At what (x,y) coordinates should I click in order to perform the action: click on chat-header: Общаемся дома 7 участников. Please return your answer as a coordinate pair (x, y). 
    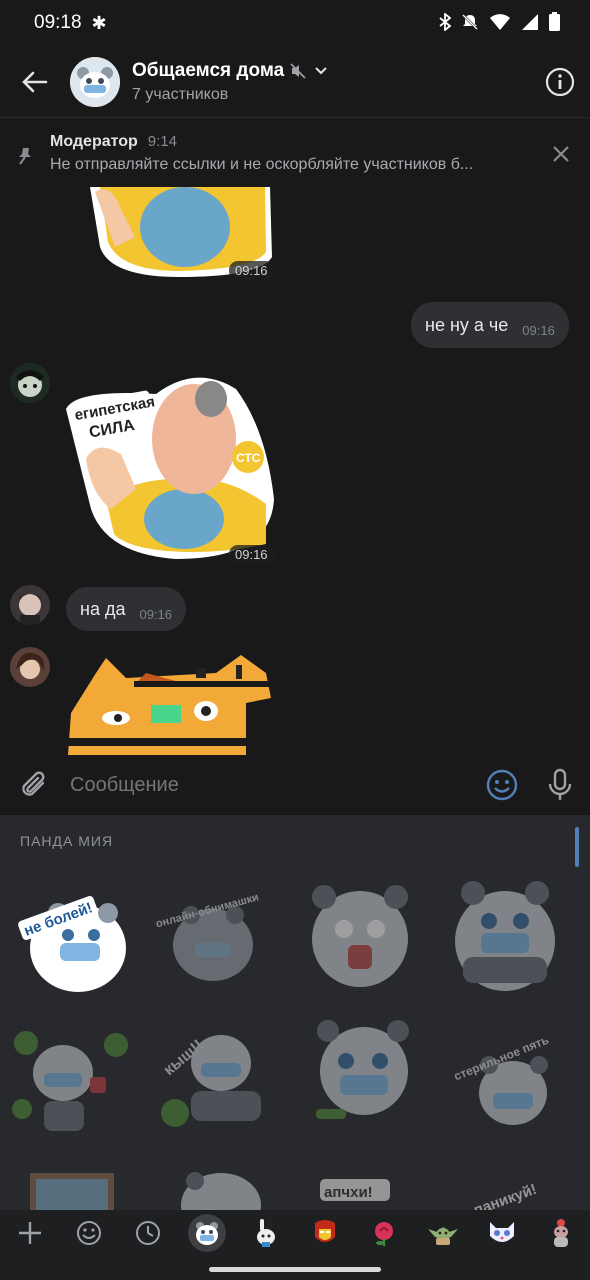
    Looking at the image, I should click on (295, 82).